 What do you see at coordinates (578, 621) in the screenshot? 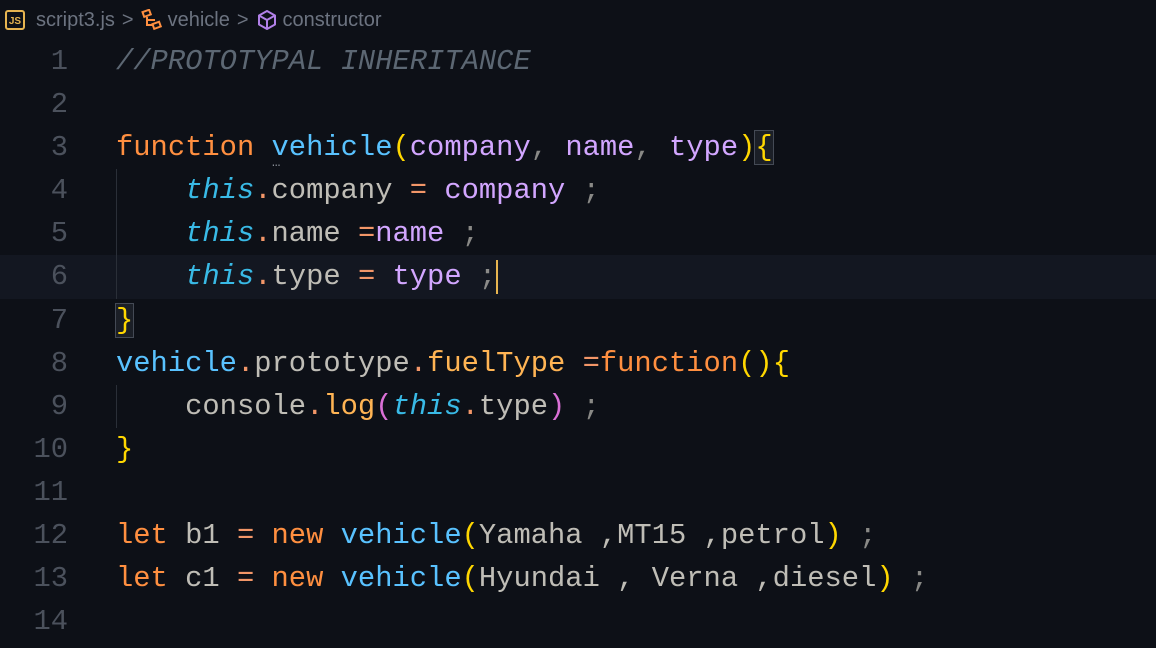
I see `code-line: 14` at bounding box center [578, 621].